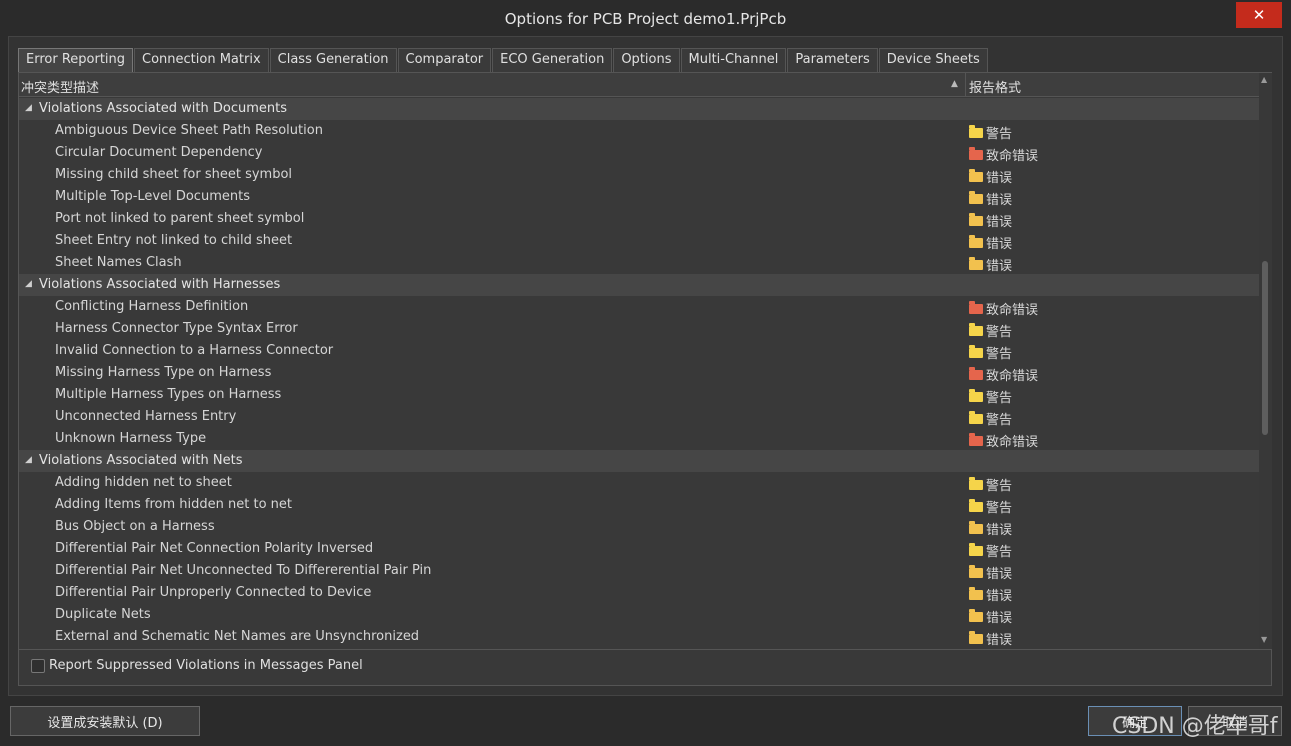 This screenshot has height=746, width=1291. Describe the element at coordinates (639, 153) in the screenshot. I see `violation-row: Circular Document Dependency 致命错误` at that location.